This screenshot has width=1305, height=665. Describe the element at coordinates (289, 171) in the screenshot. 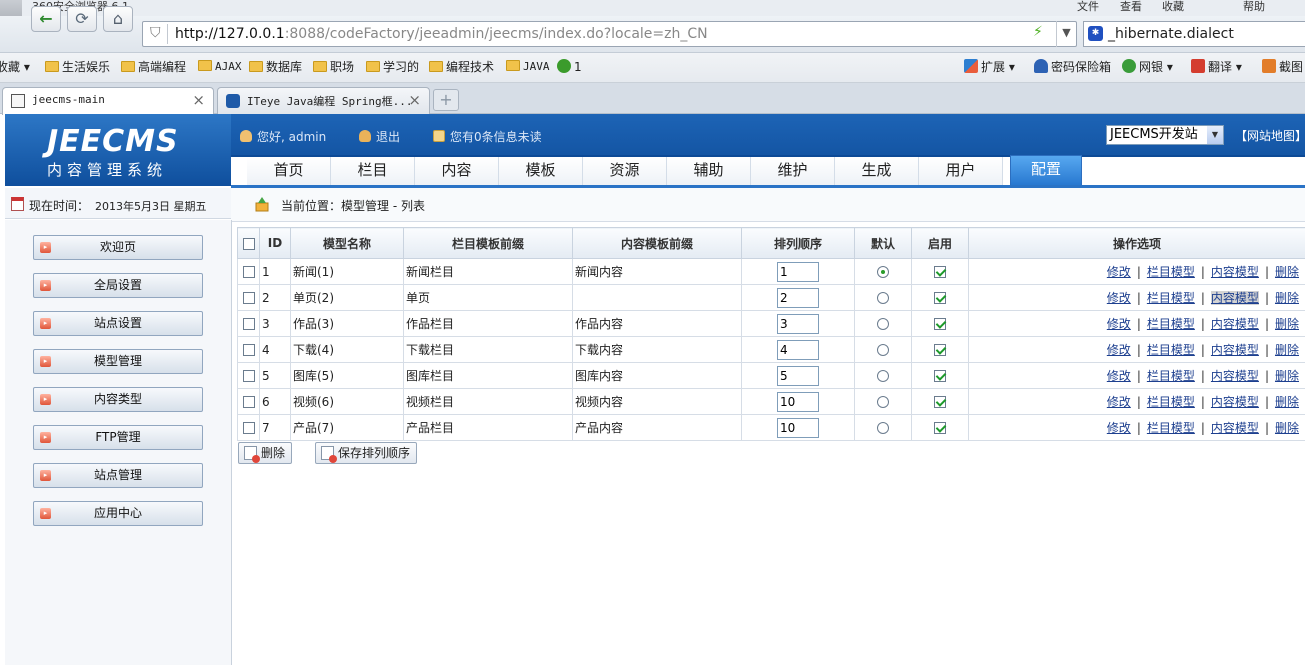

I see `nav-home: 首页` at that location.